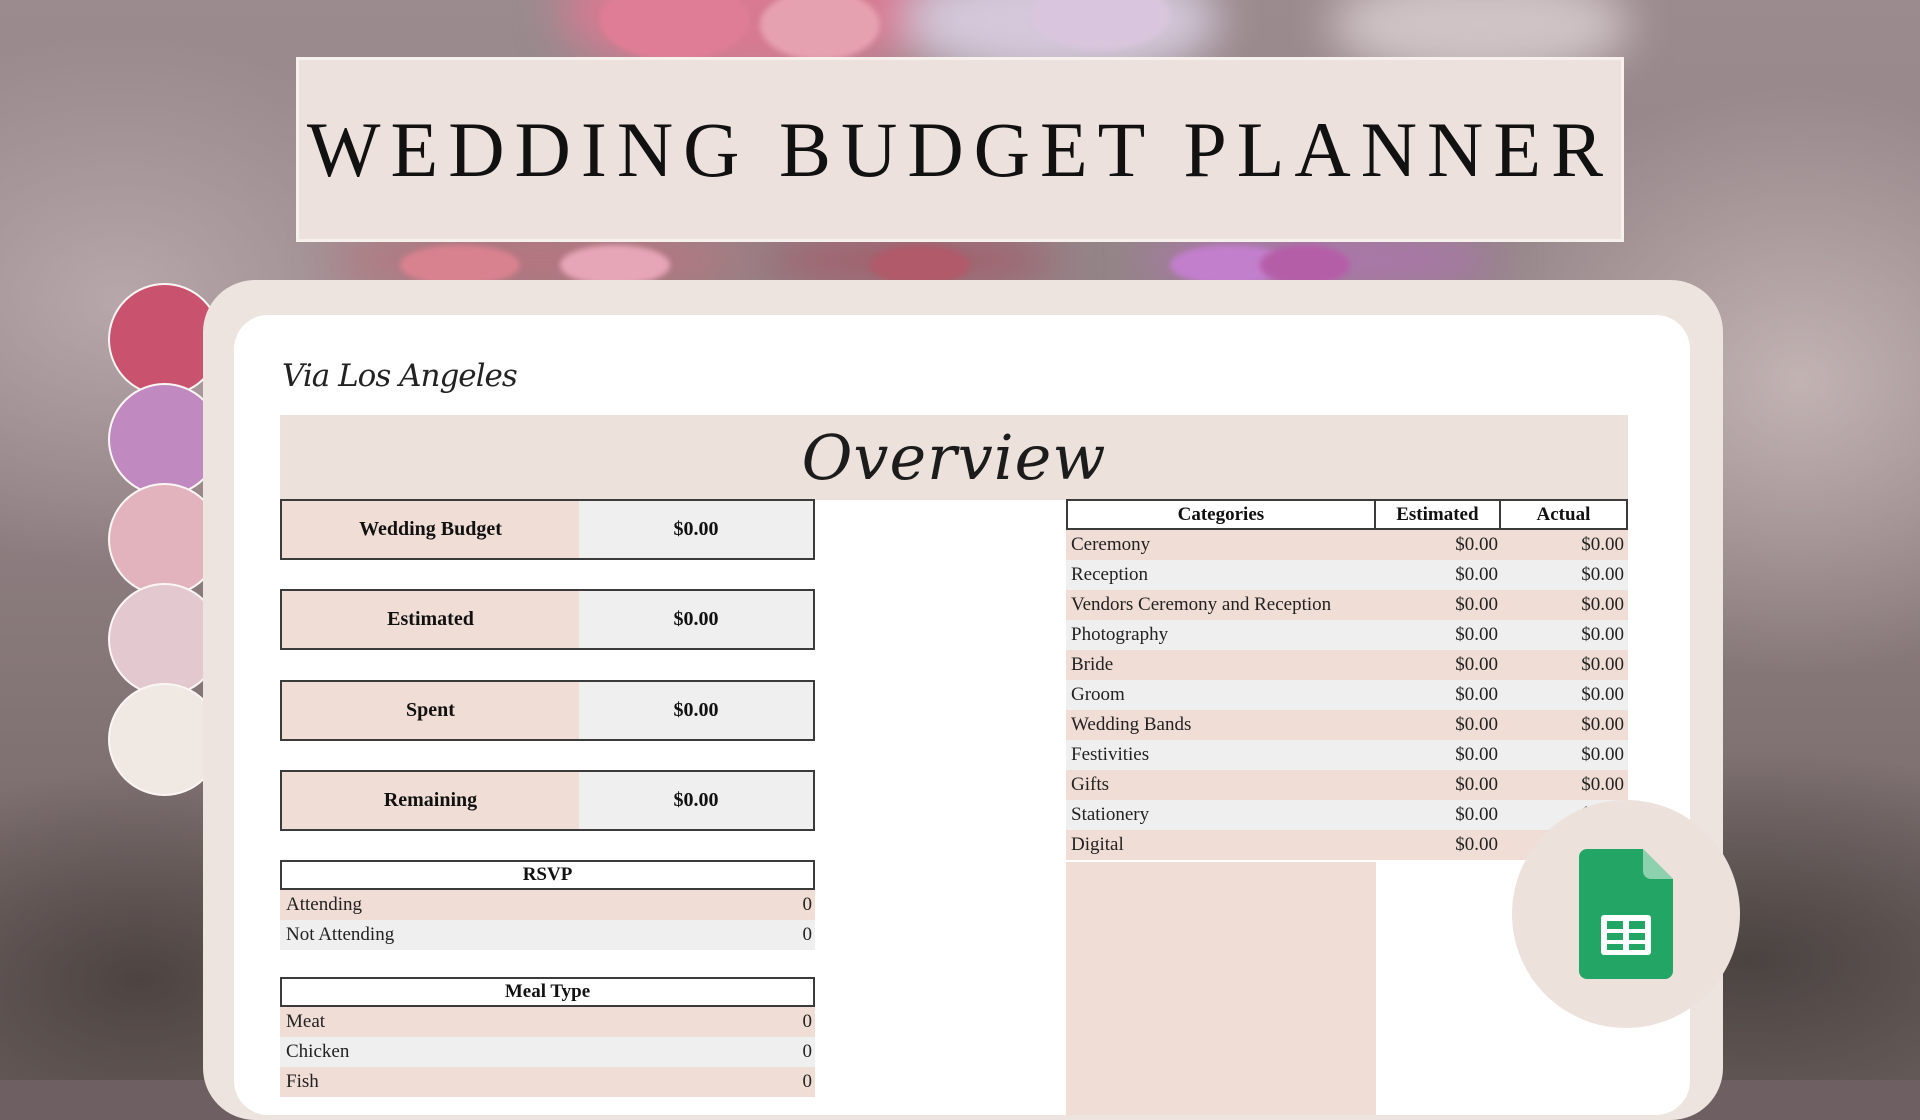 This screenshot has height=1120, width=1920. I want to click on header-categories: Categories, so click(1222, 514).